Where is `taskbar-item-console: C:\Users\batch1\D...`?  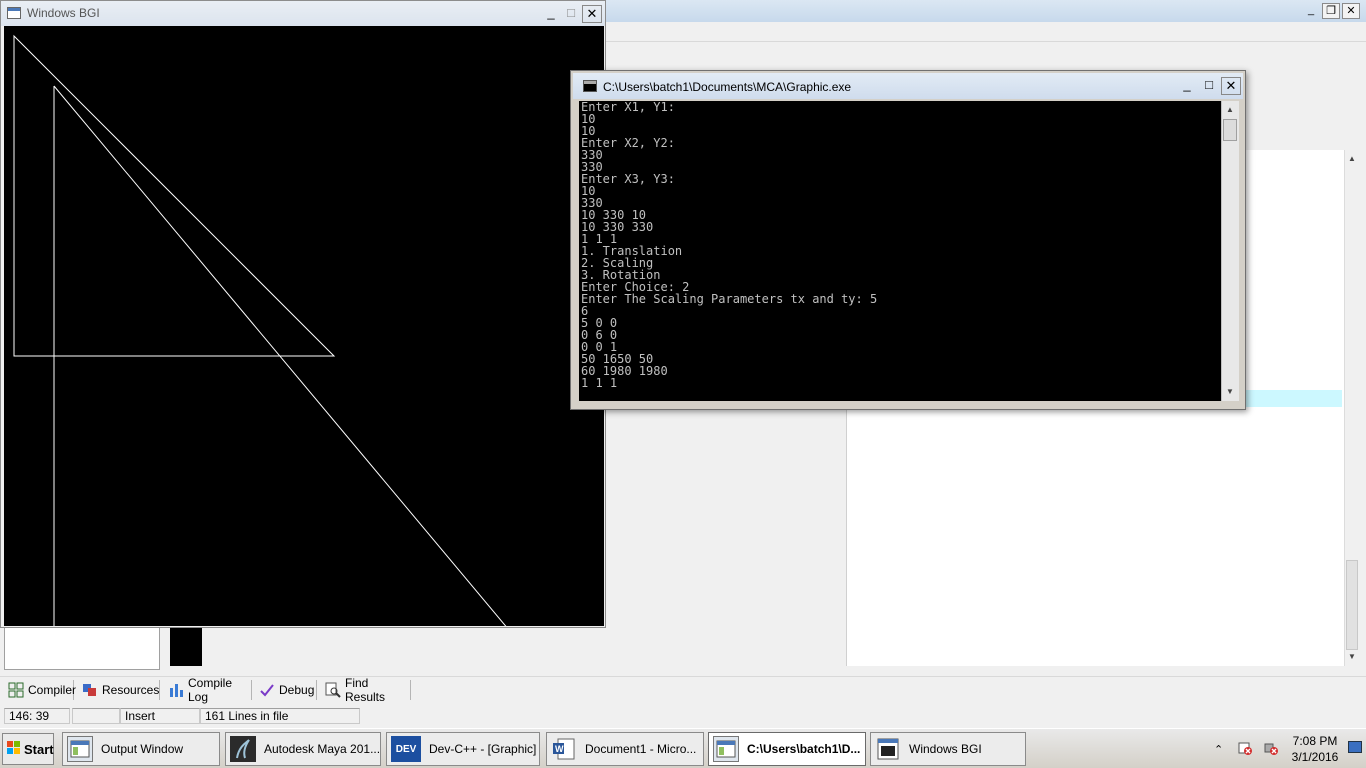 taskbar-item-console: C:\Users\batch1\D... is located at coordinates (787, 749).